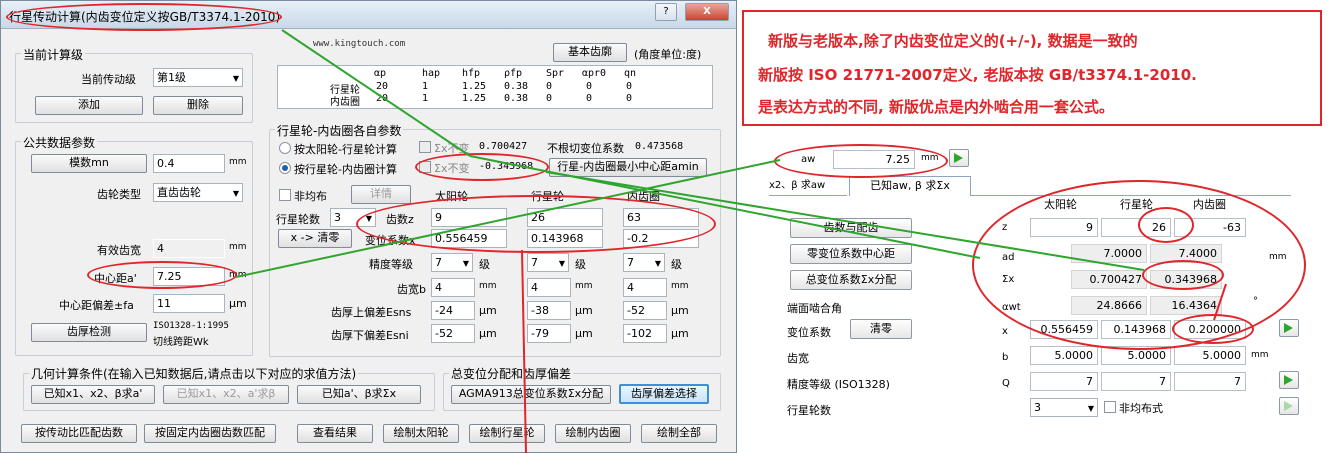 The width and height of the screenshot is (1338, 453). What do you see at coordinates (845, 221) in the screenshot?
I see `sum-x-compare-line` at bounding box center [845, 221].